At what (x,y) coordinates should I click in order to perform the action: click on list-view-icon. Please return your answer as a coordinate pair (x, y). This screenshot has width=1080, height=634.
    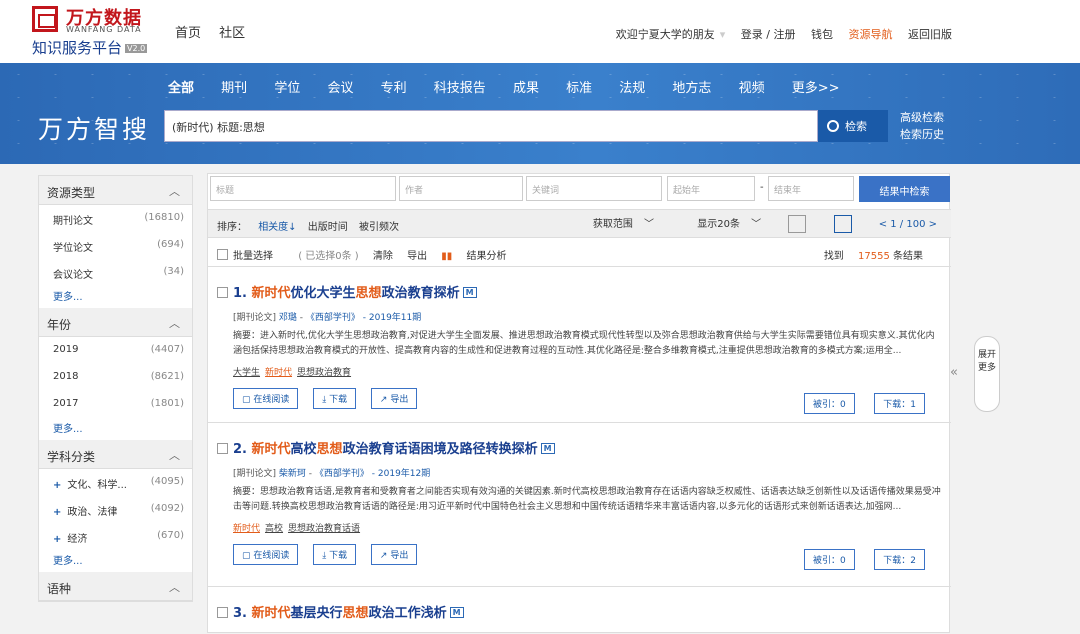
    Looking at the image, I should click on (842, 224).